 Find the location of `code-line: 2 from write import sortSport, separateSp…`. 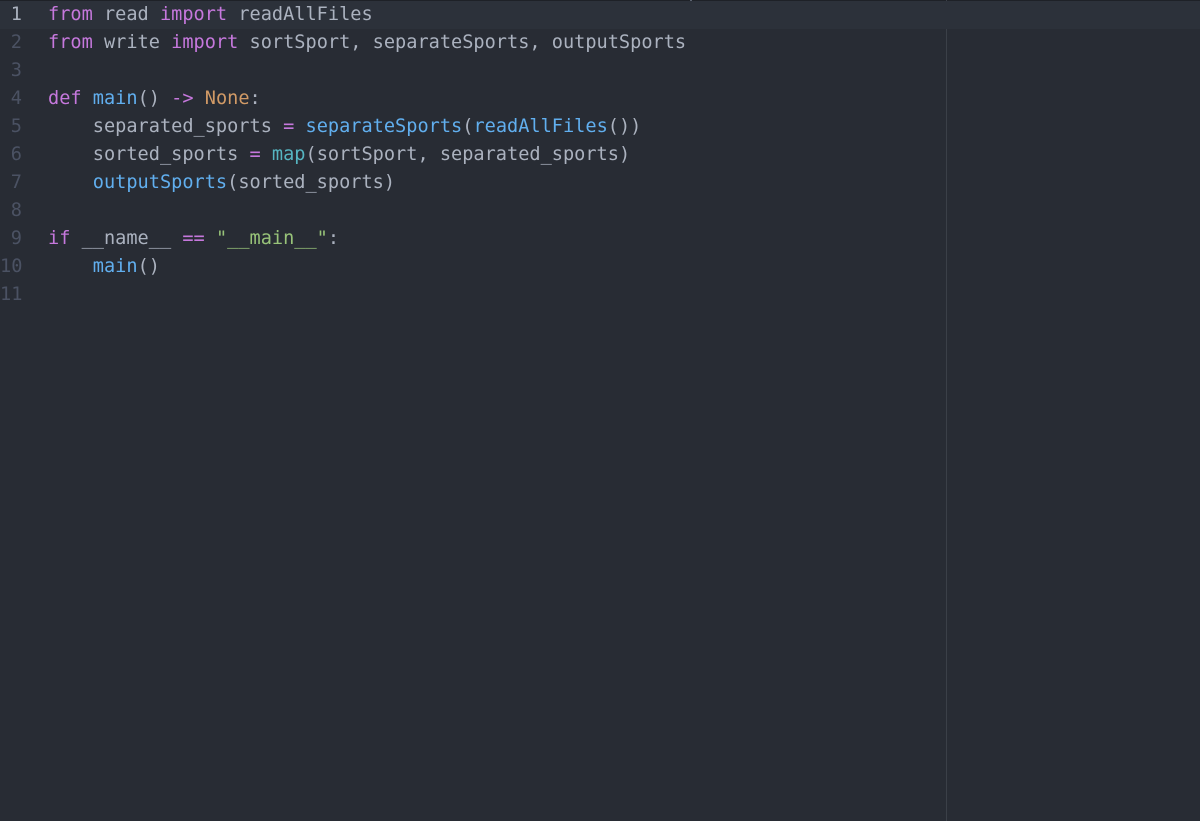

code-line: 2 from write import sortSport, separateSp… is located at coordinates (600, 43).